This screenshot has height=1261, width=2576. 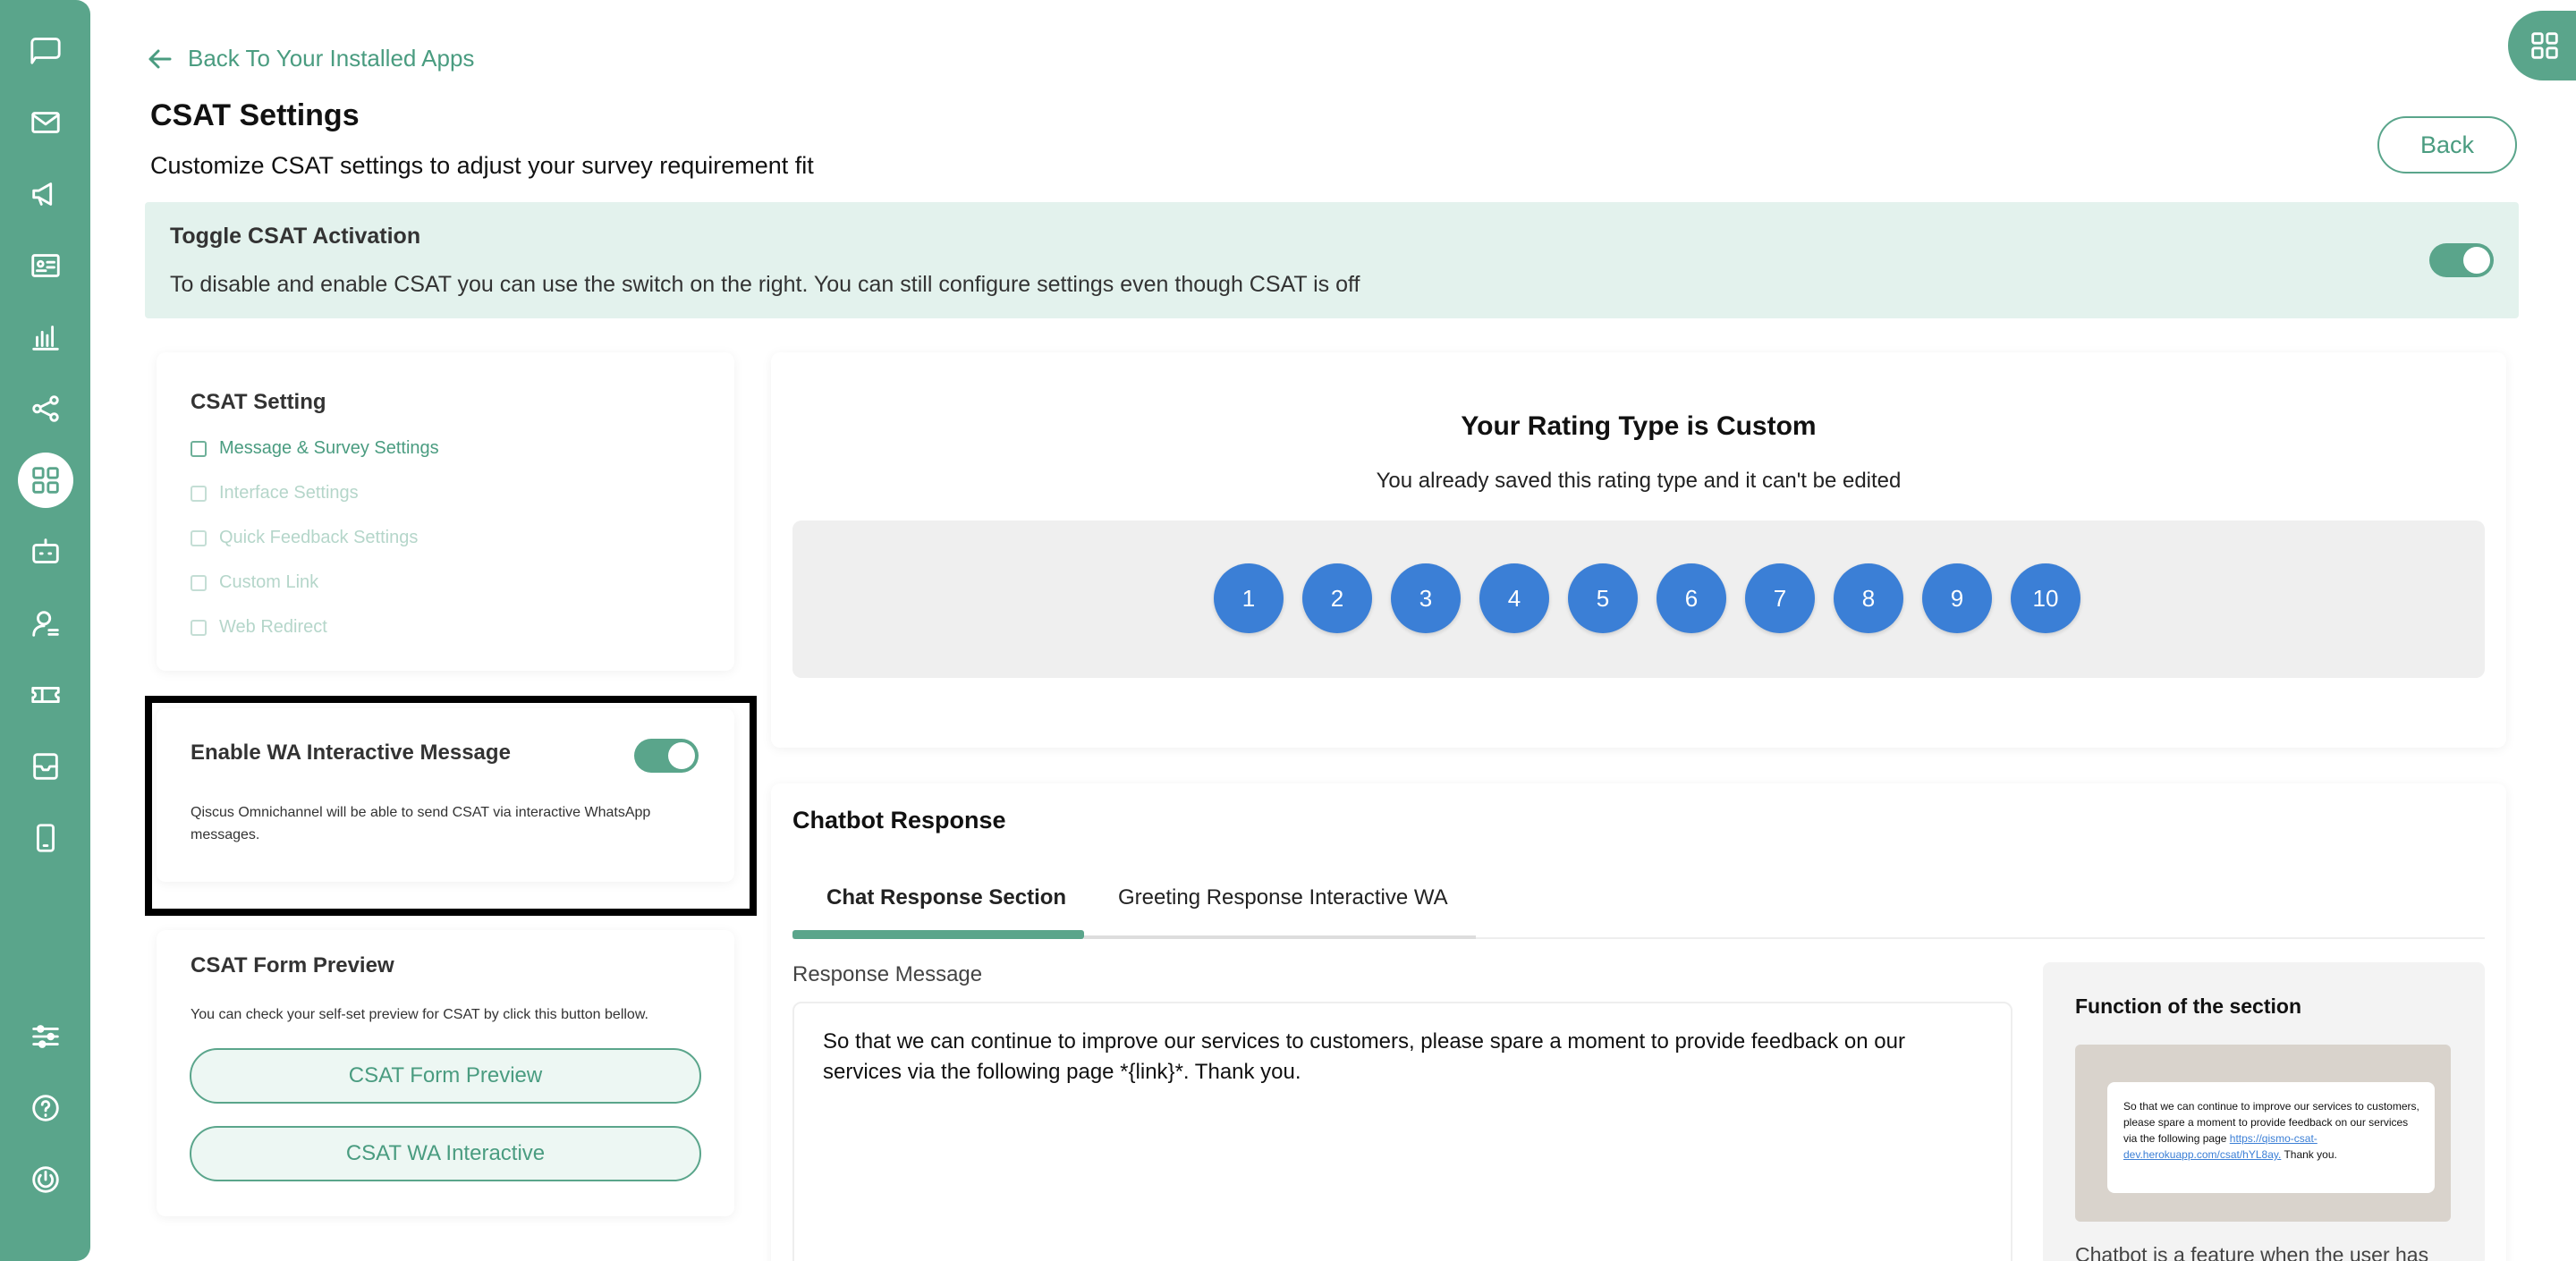 What do you see at coordinates (451, 806) in the screenshot?
I see `highlight-box` at bounding box center [451, 806].